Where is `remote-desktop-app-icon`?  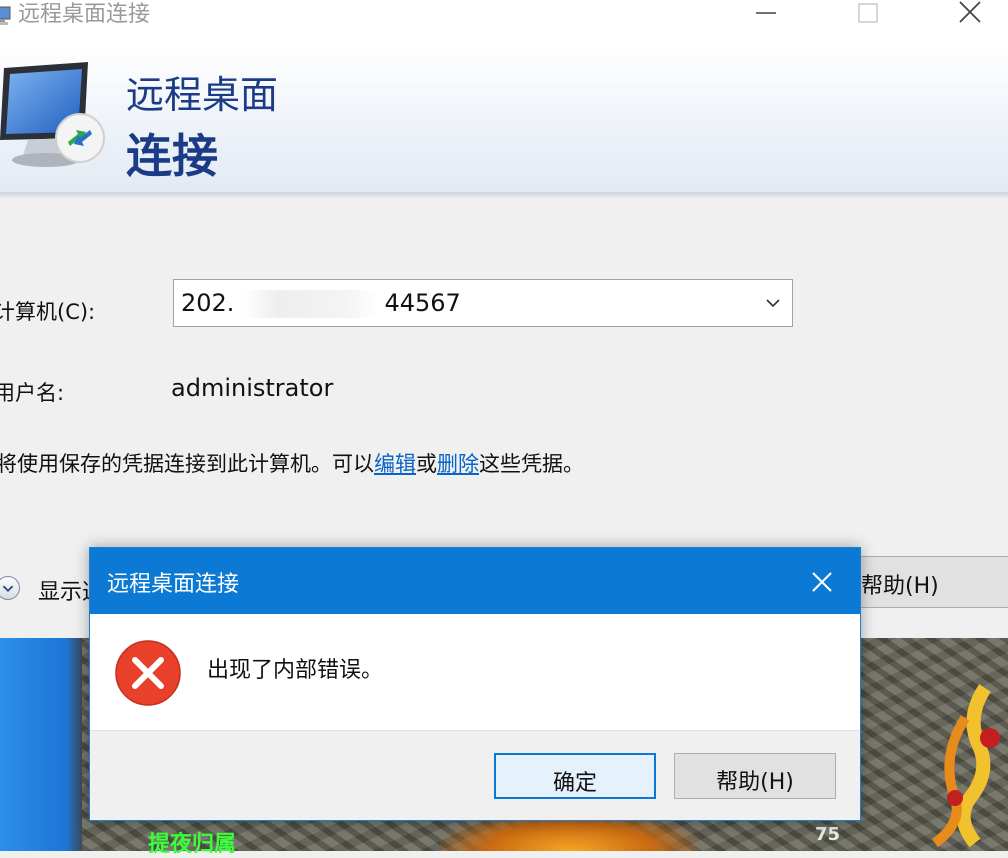 remote-desktop-app-icon is located at coordinates (5, 15).